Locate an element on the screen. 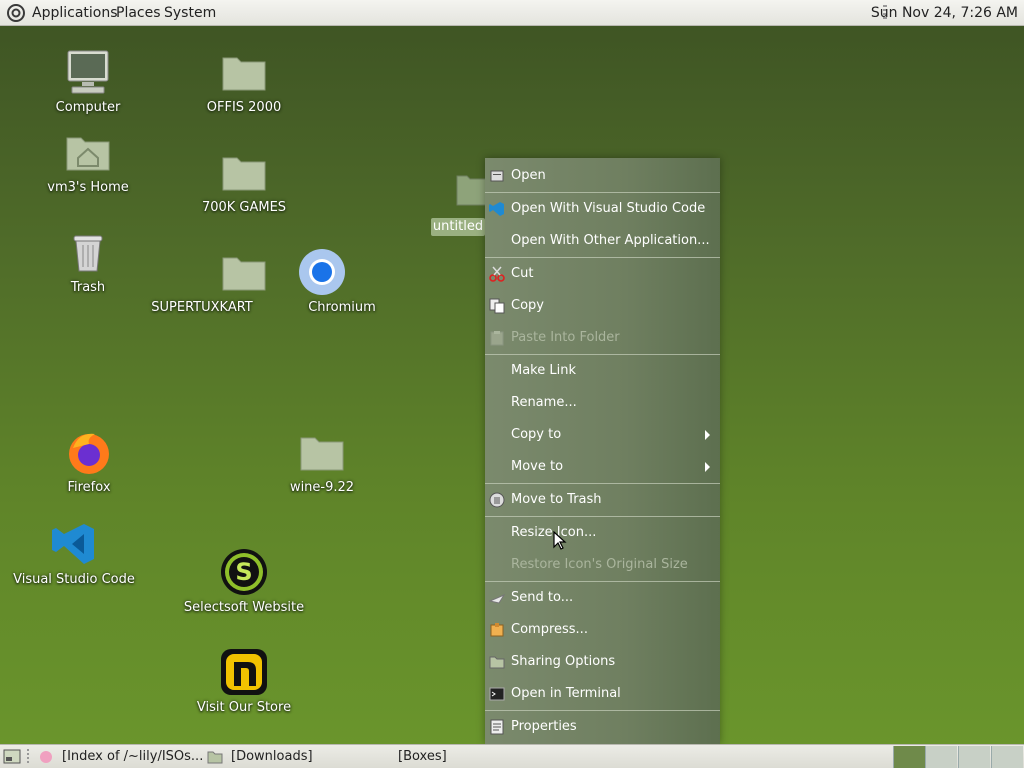  share-folder-icon is located at coordinates (497, 662).